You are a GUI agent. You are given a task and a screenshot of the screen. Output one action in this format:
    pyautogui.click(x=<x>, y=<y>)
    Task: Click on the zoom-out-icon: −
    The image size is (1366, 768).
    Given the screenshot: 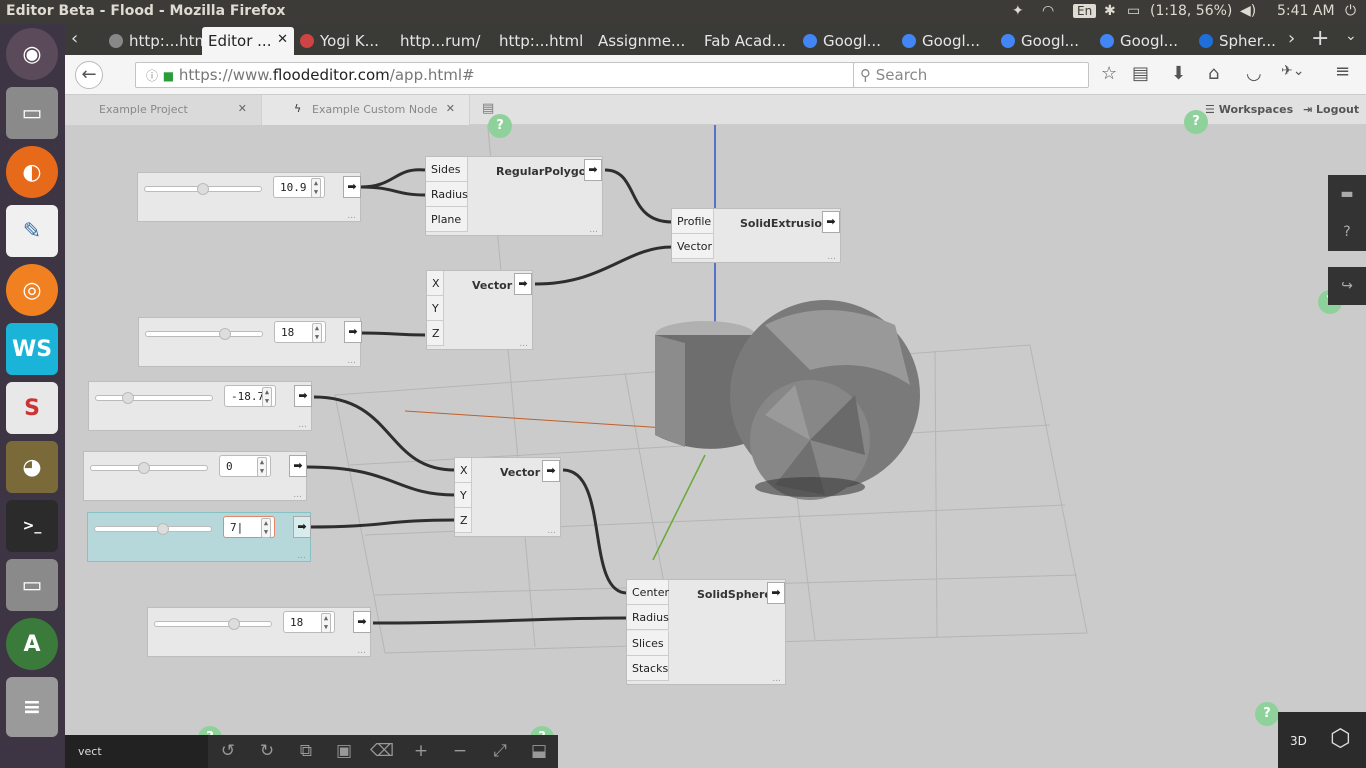 What is the action you would take?
    pyautogui.click(x=460, y=751)
    